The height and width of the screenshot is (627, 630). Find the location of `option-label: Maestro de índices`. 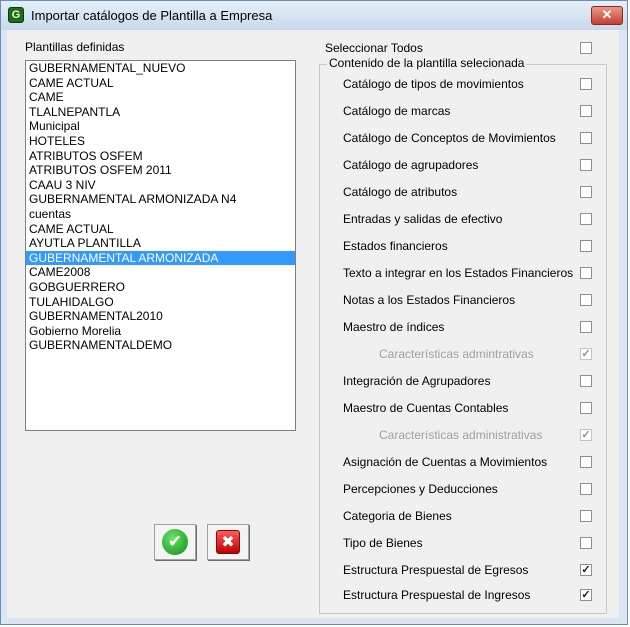

option-label: Maestro de índices is located at coordinates (394, 327).